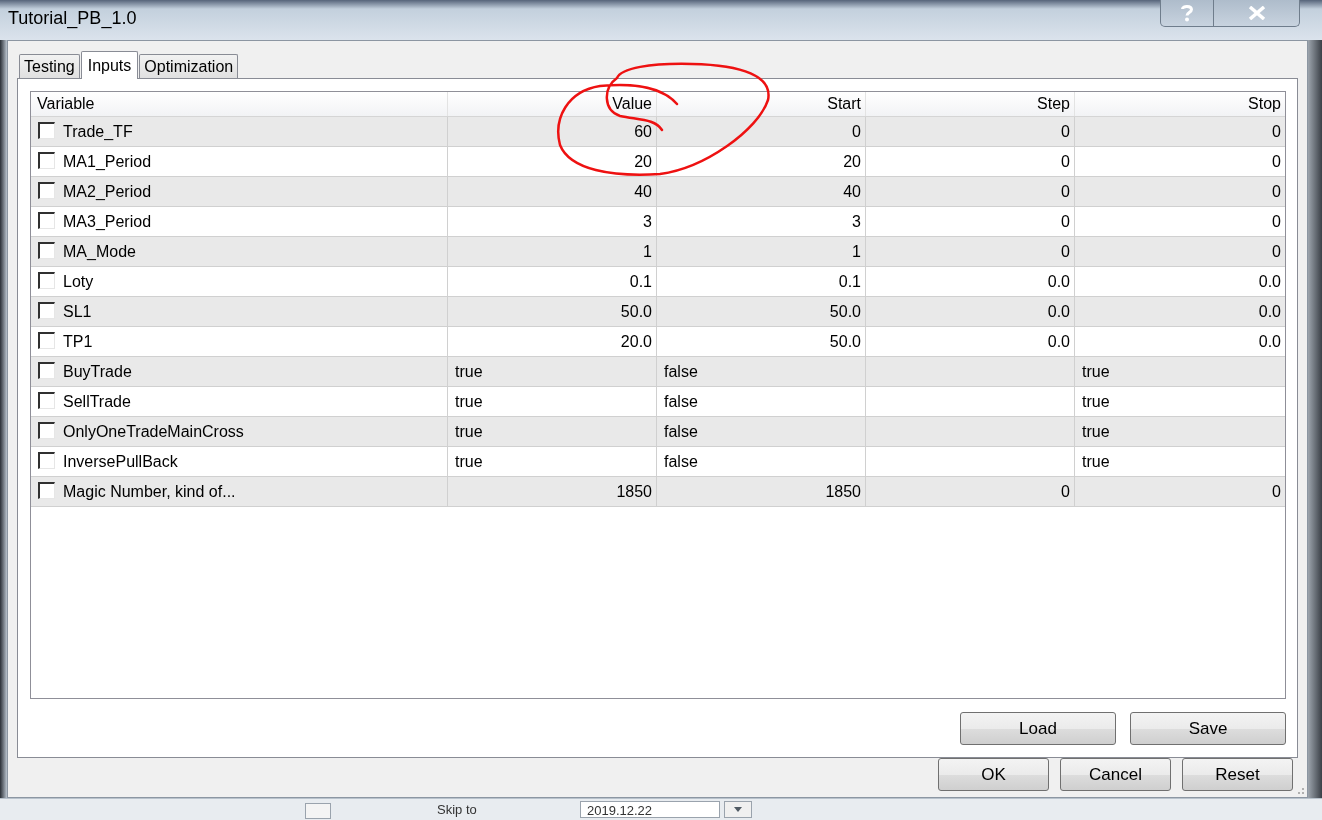  Describe the element at coordinates (1208, 728) in the screenshot. I see `file-button: Save` at that location.